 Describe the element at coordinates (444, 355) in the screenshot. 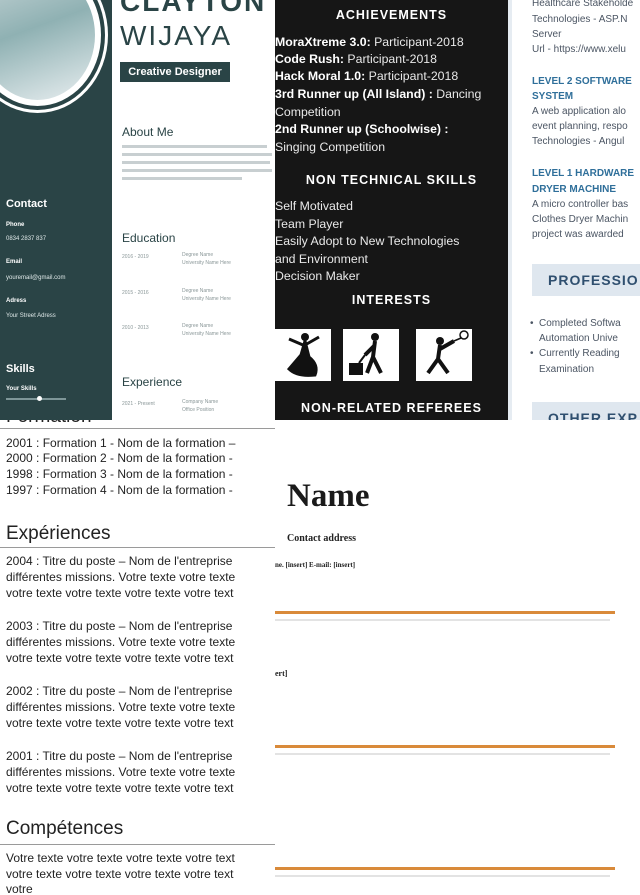

I see `badminton-icon` at that location.